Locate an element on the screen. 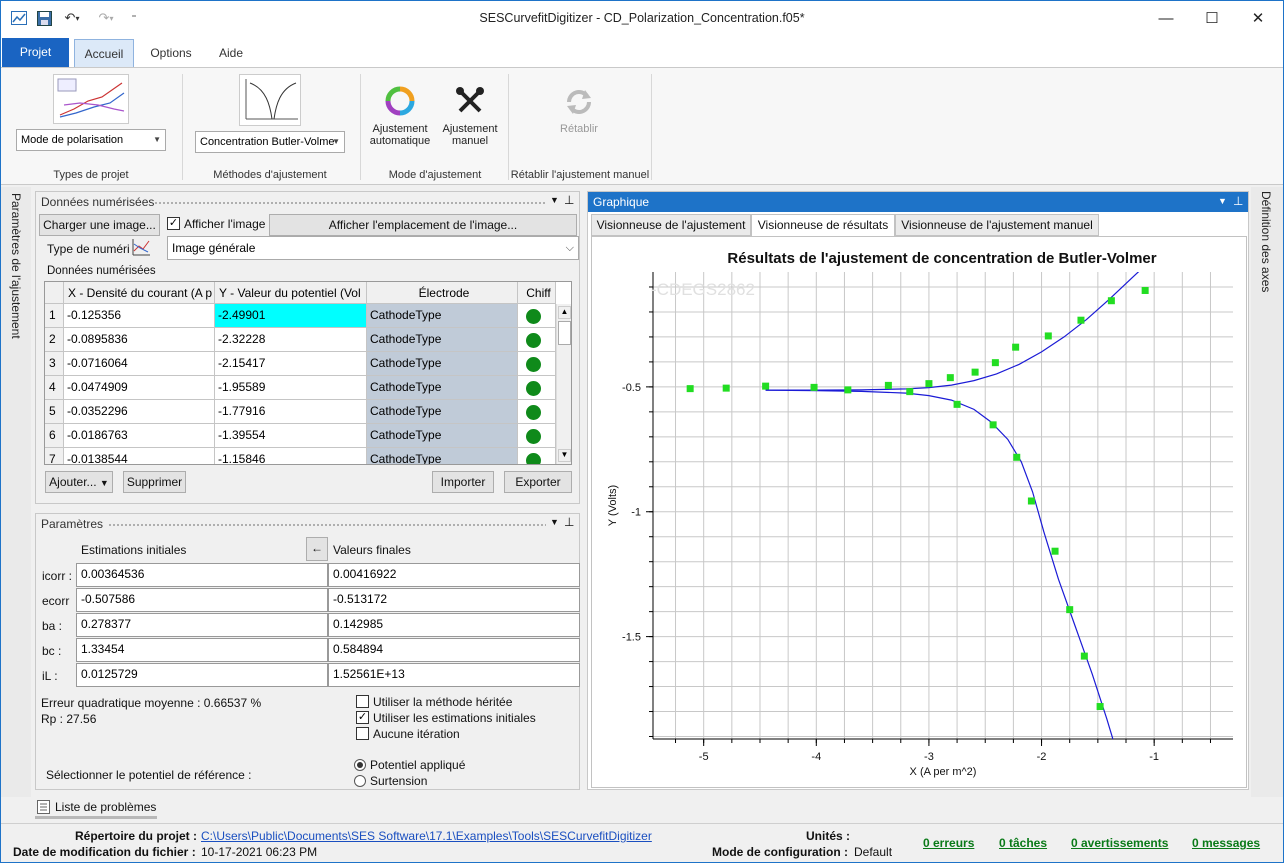 The image size is (1284, 863). tab-projet: Projet is located at coordinates (35, 52).